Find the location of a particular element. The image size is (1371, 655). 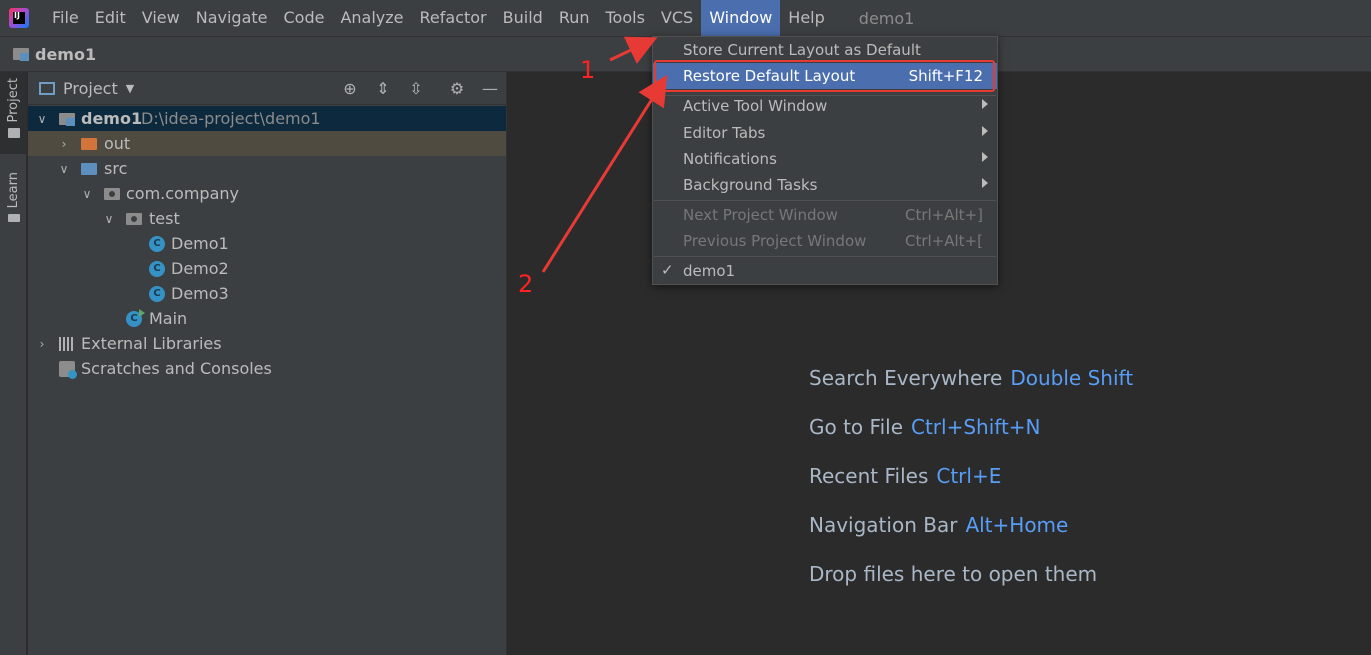

tree-node-out: › out is located at coordinates (267, 143).